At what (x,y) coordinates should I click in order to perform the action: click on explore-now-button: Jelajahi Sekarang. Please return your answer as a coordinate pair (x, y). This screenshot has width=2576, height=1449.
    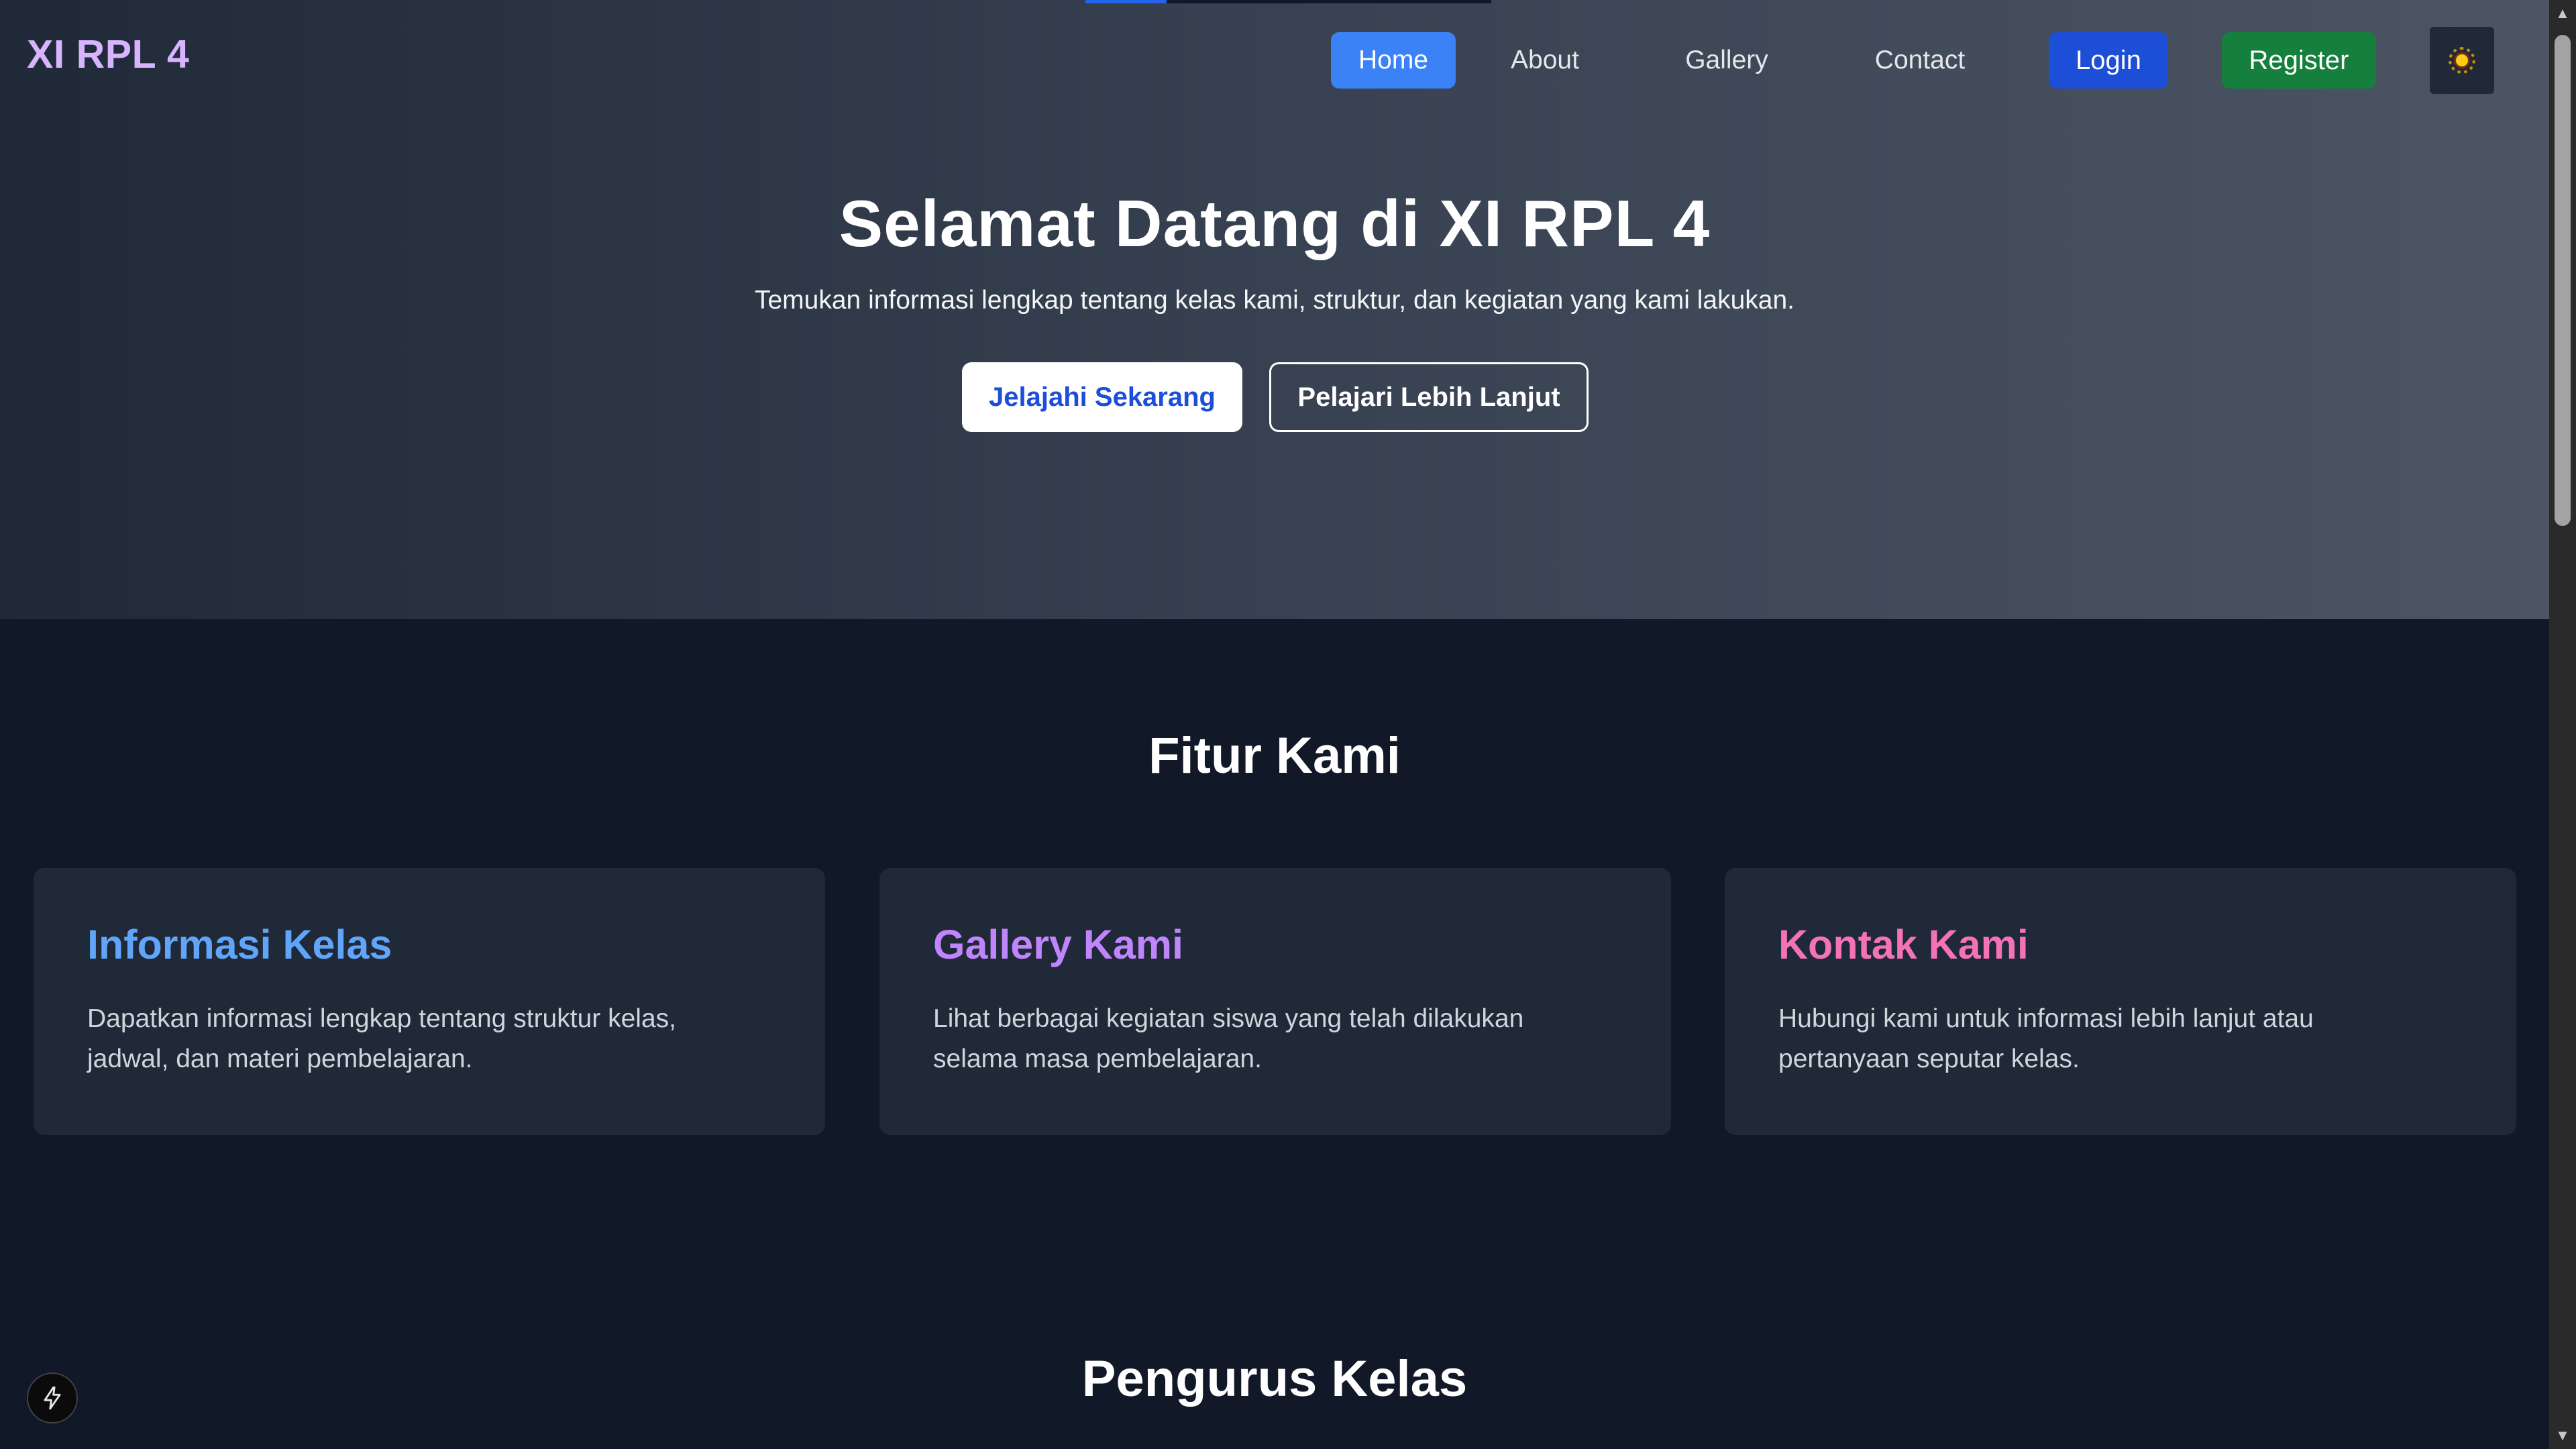
    Looking at the image, I should click on (1102, 397).